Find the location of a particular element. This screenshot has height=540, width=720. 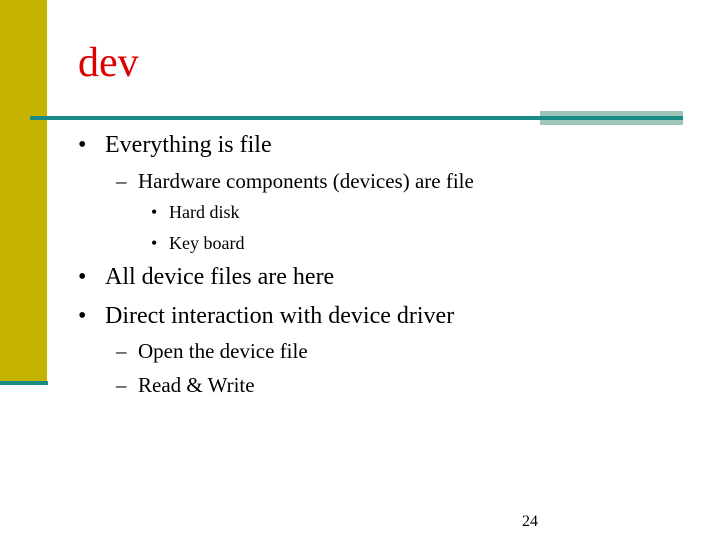

title-rule-segment is located at coordinates (611, 118).